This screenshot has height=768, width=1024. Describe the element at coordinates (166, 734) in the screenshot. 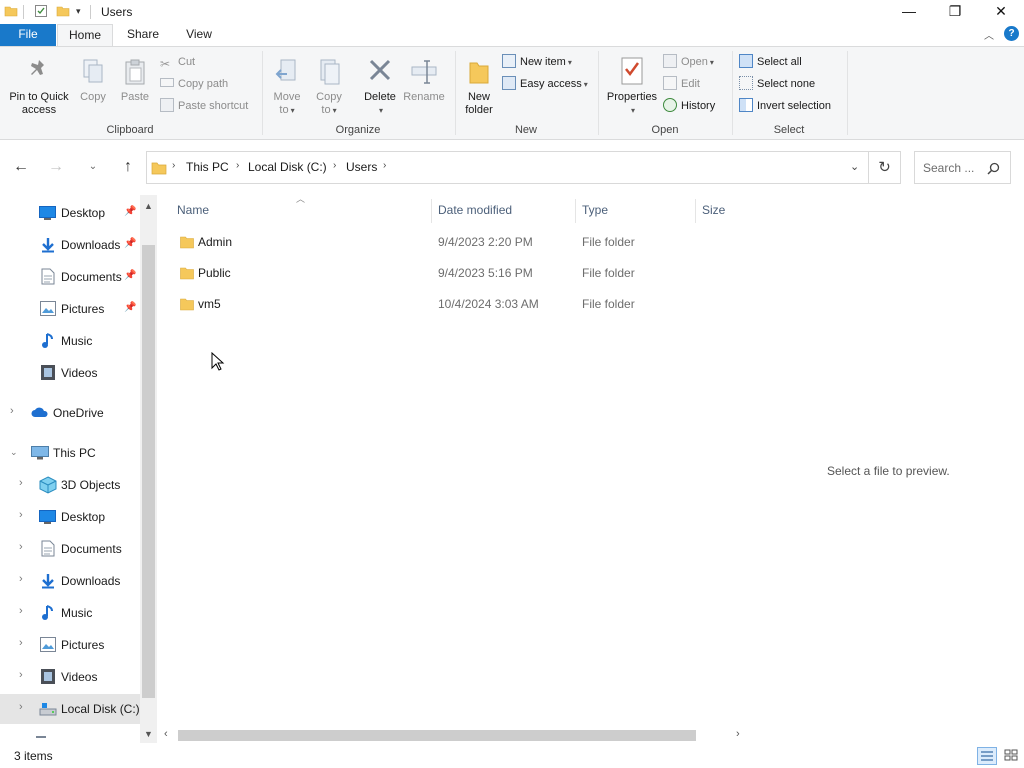

I see `scroll-left-arrow-icon: ‹` at that location.